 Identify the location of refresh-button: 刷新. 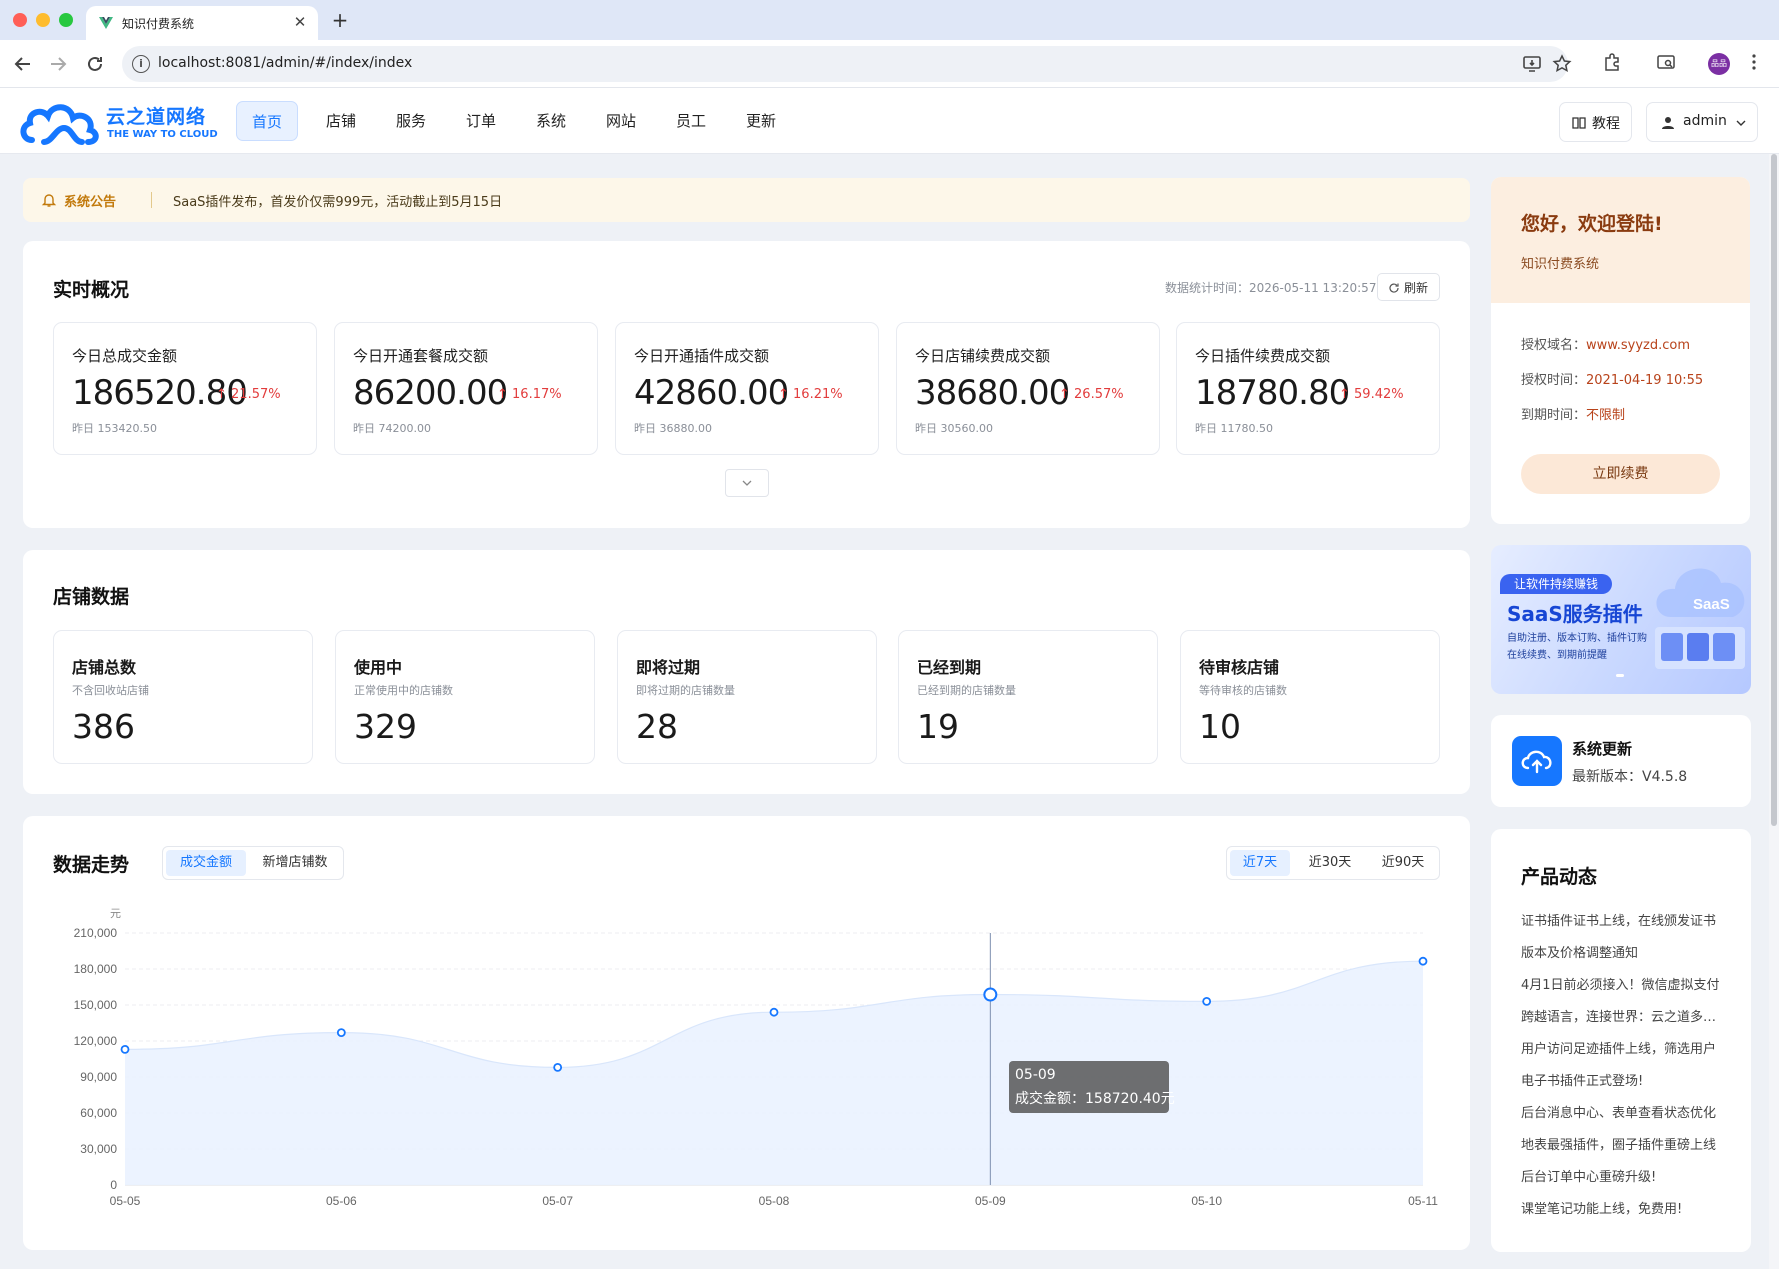
(1408, 287).